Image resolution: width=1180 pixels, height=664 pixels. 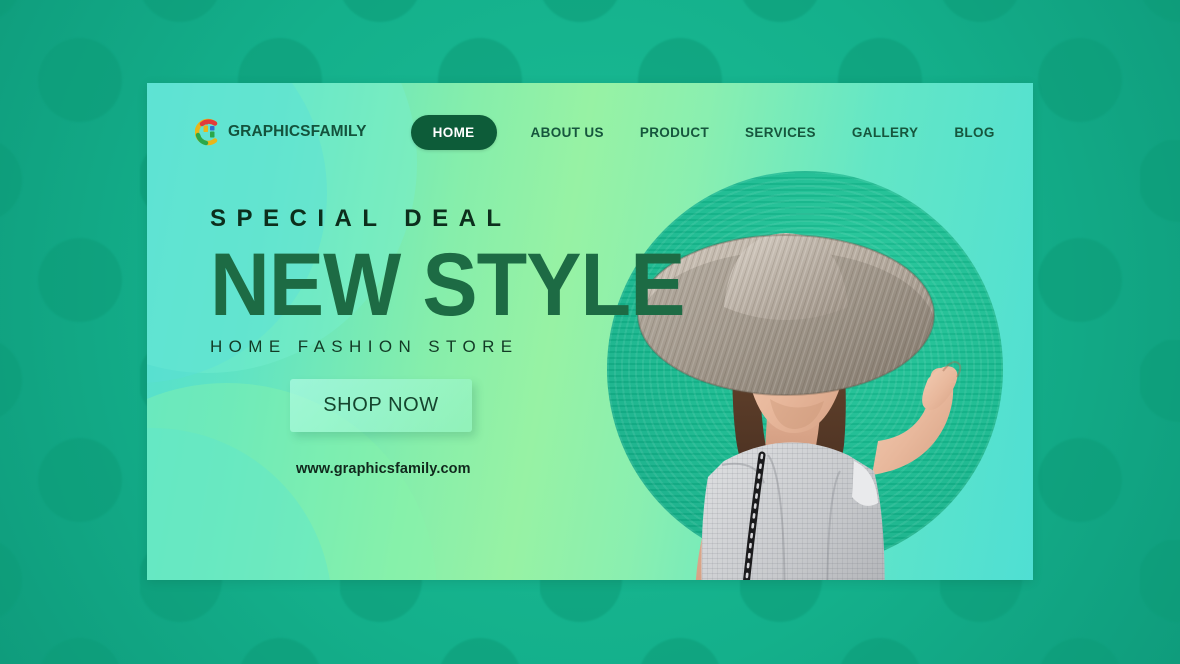 I want to click on nav-item-about-us: ABOUT US, so click(x=567, y=132).